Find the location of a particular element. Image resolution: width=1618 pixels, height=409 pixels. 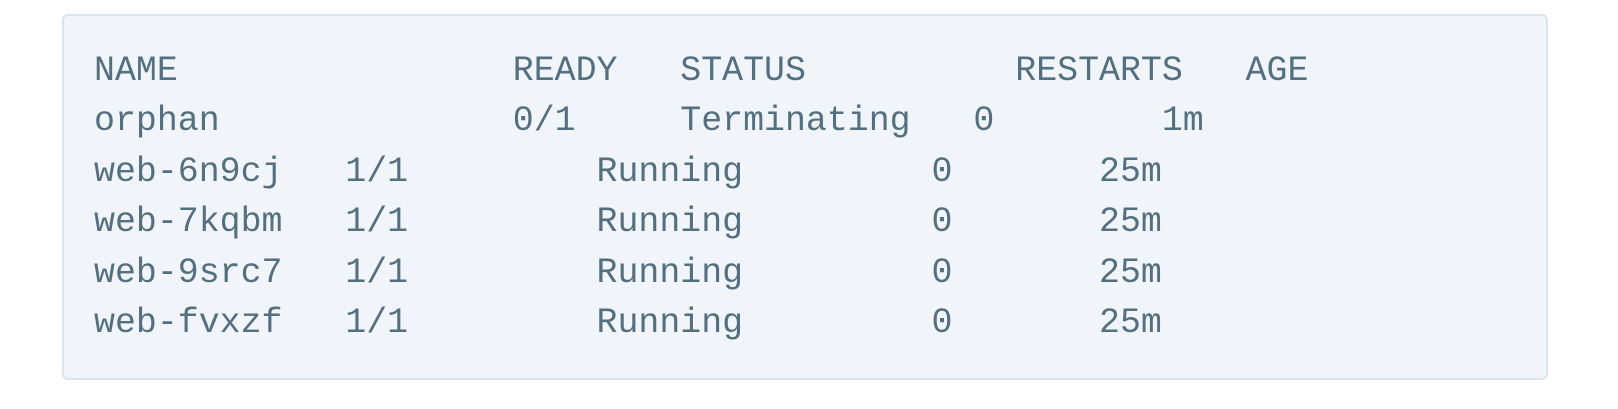

table-header-row: NAME READY STATUS RESTARTS AGE is located at coordinates (701, 71).